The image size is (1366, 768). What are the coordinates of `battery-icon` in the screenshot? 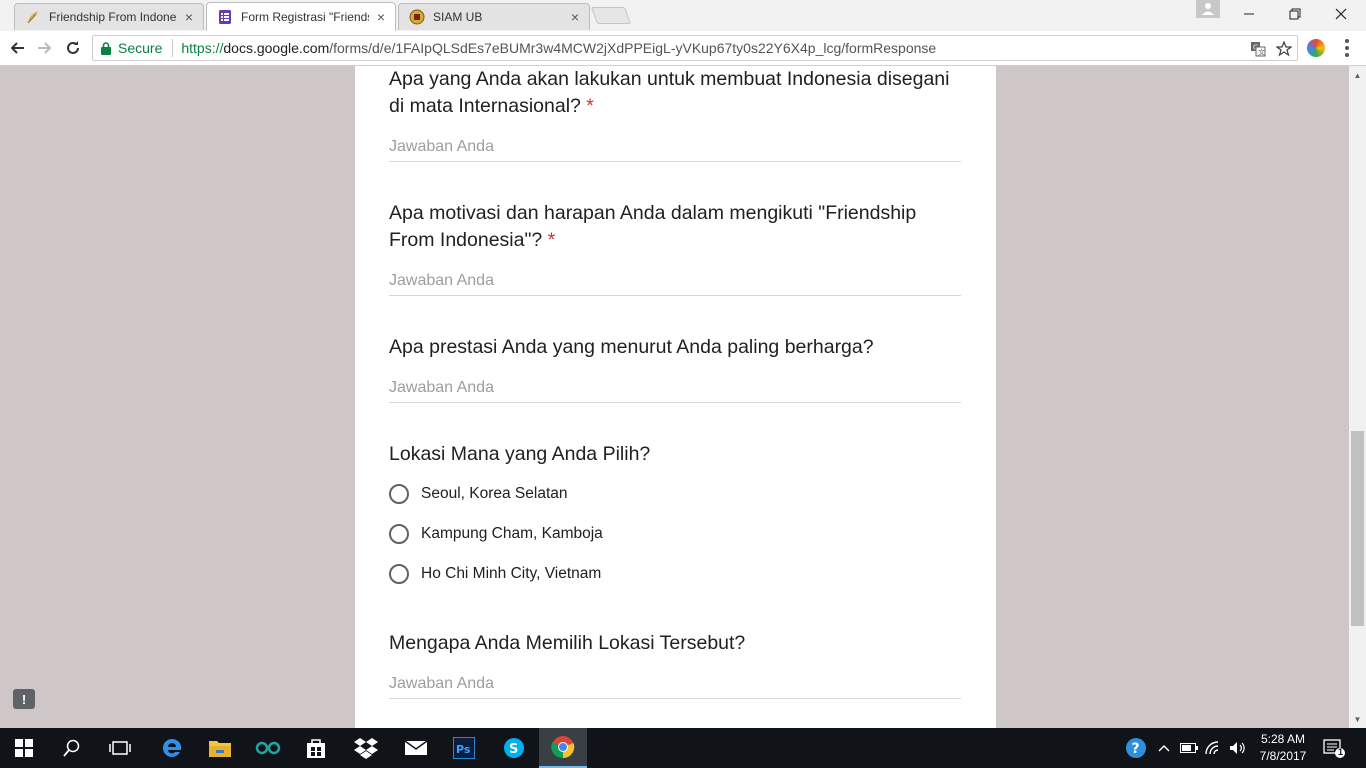 It's located at (1189, 748).